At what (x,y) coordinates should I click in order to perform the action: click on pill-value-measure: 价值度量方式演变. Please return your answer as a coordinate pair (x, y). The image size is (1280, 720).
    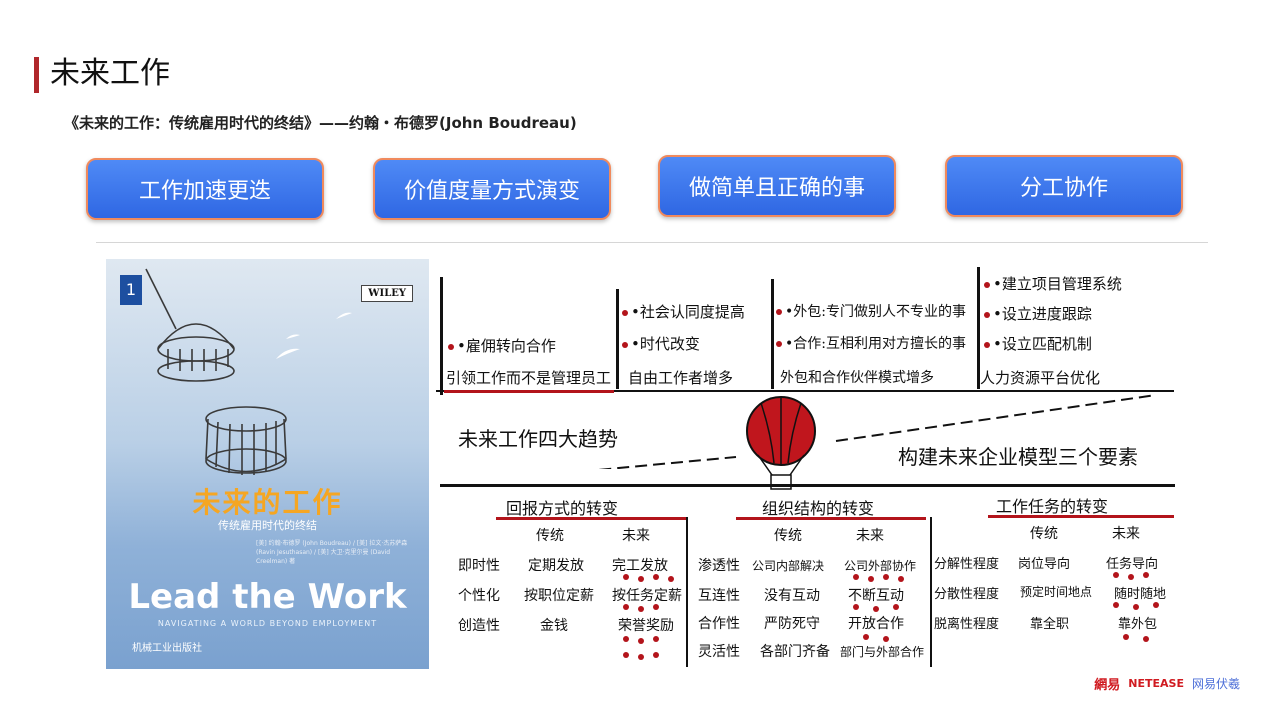
    Looking at the image, I should click on (492, 189).